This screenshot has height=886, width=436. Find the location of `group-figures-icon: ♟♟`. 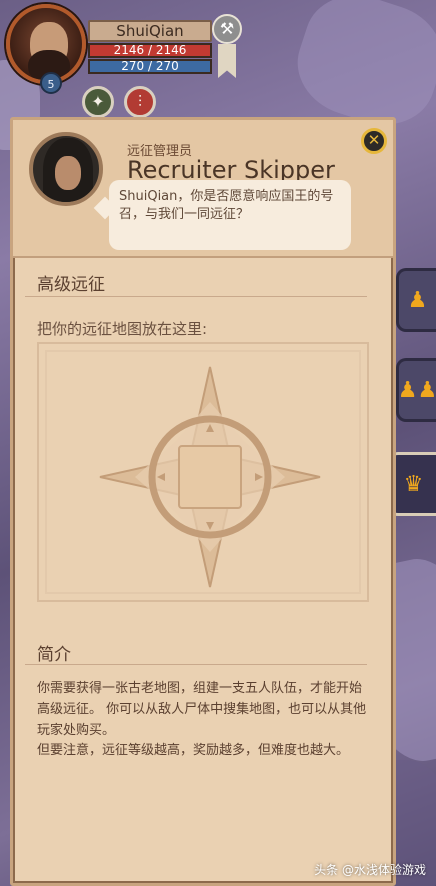

group-figures-icon: ♟♟ is located at coordinates (416, 390).